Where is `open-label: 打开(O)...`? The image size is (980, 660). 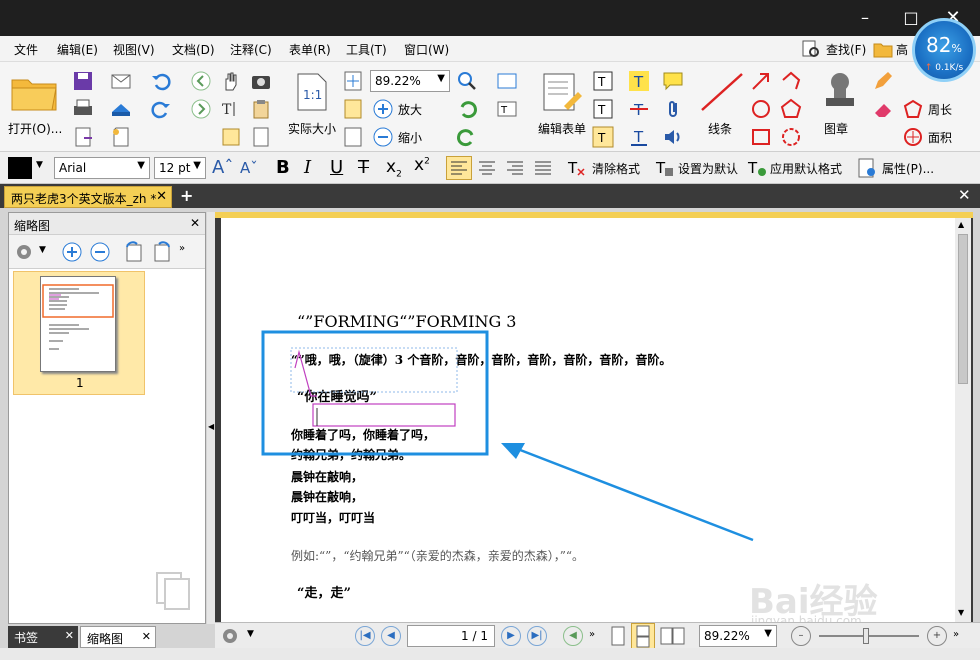 open-label: 打开(O)... is located at coordinates (35, 128).